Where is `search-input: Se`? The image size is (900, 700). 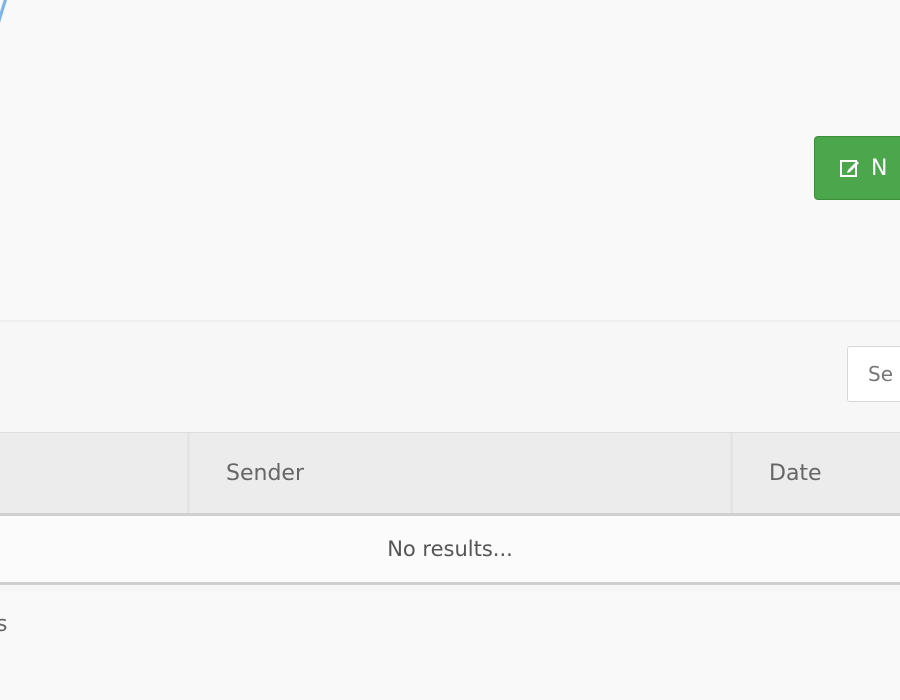 search-input: Se is located at coordinates (873, 374).